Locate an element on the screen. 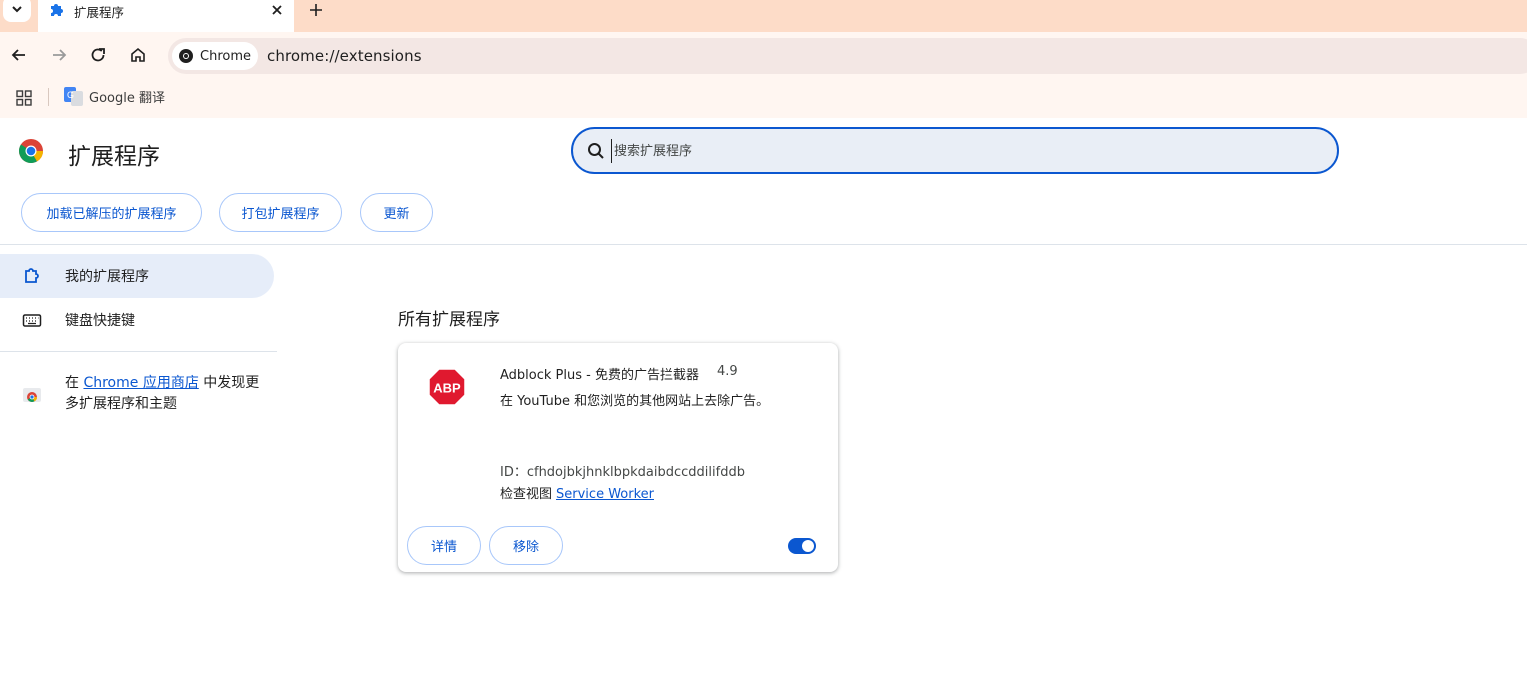 The height and width of the screenshot is (676, 1527). sidebar-divider is located at coordinates (138, 351).